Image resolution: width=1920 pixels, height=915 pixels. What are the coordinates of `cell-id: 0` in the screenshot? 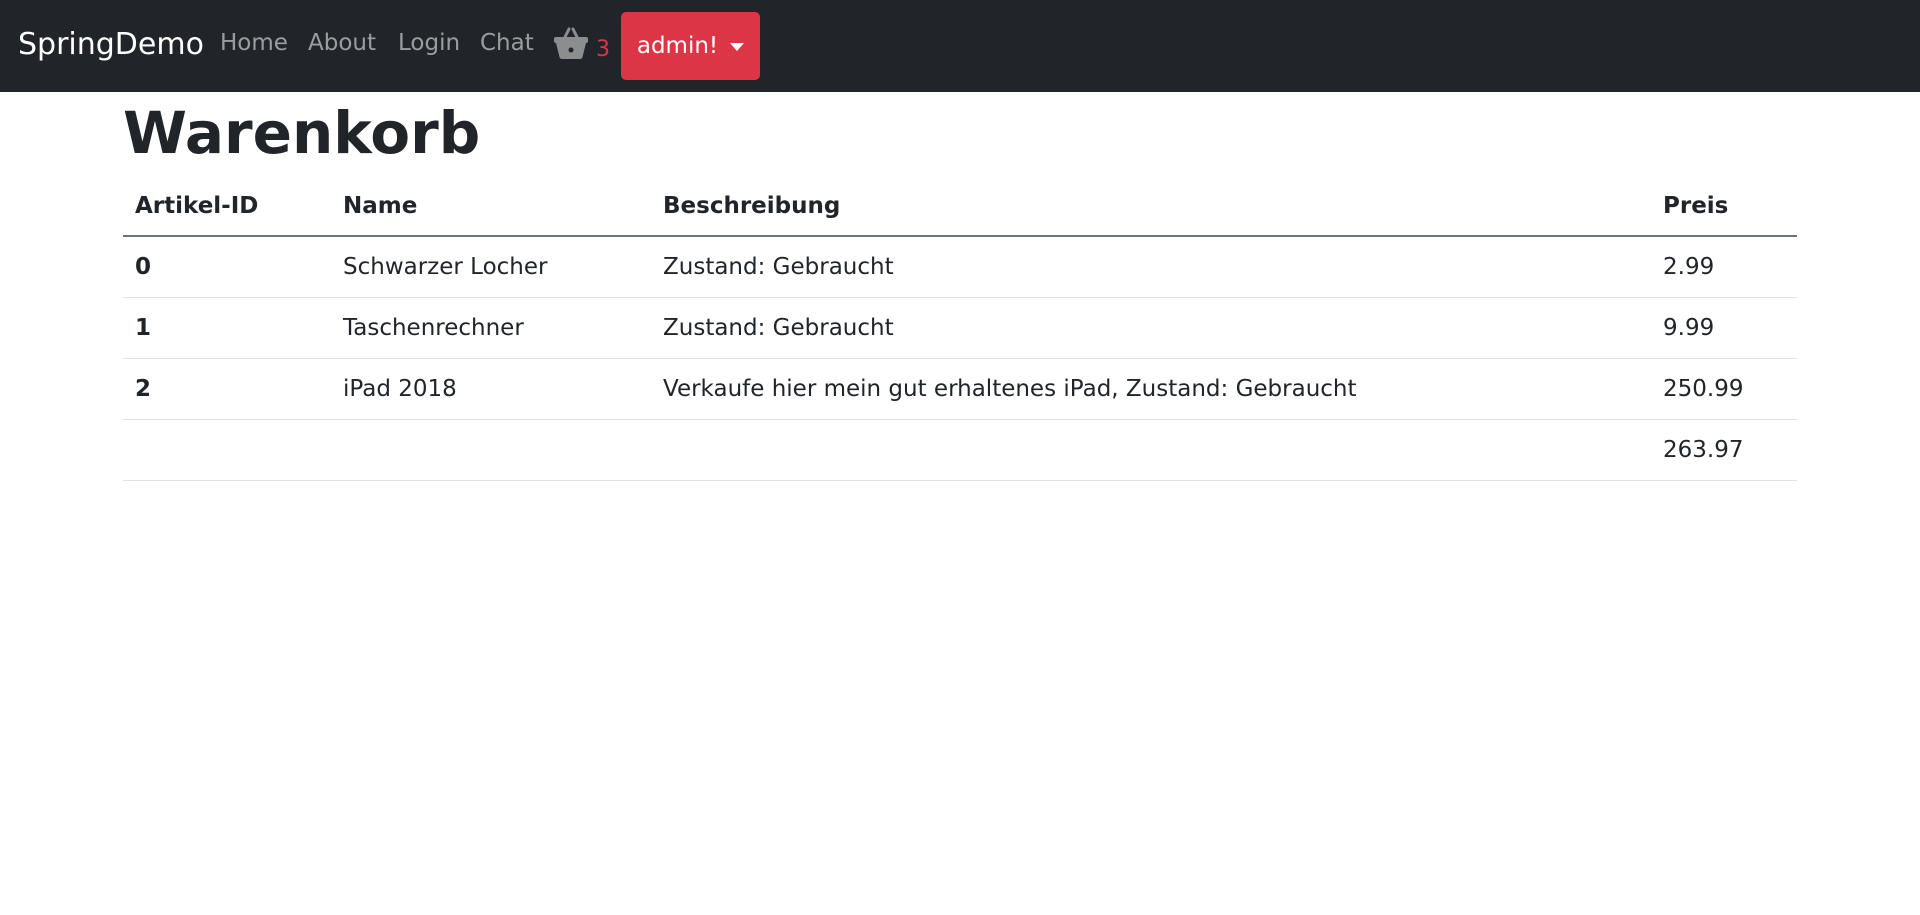 It's located at (227, 267).